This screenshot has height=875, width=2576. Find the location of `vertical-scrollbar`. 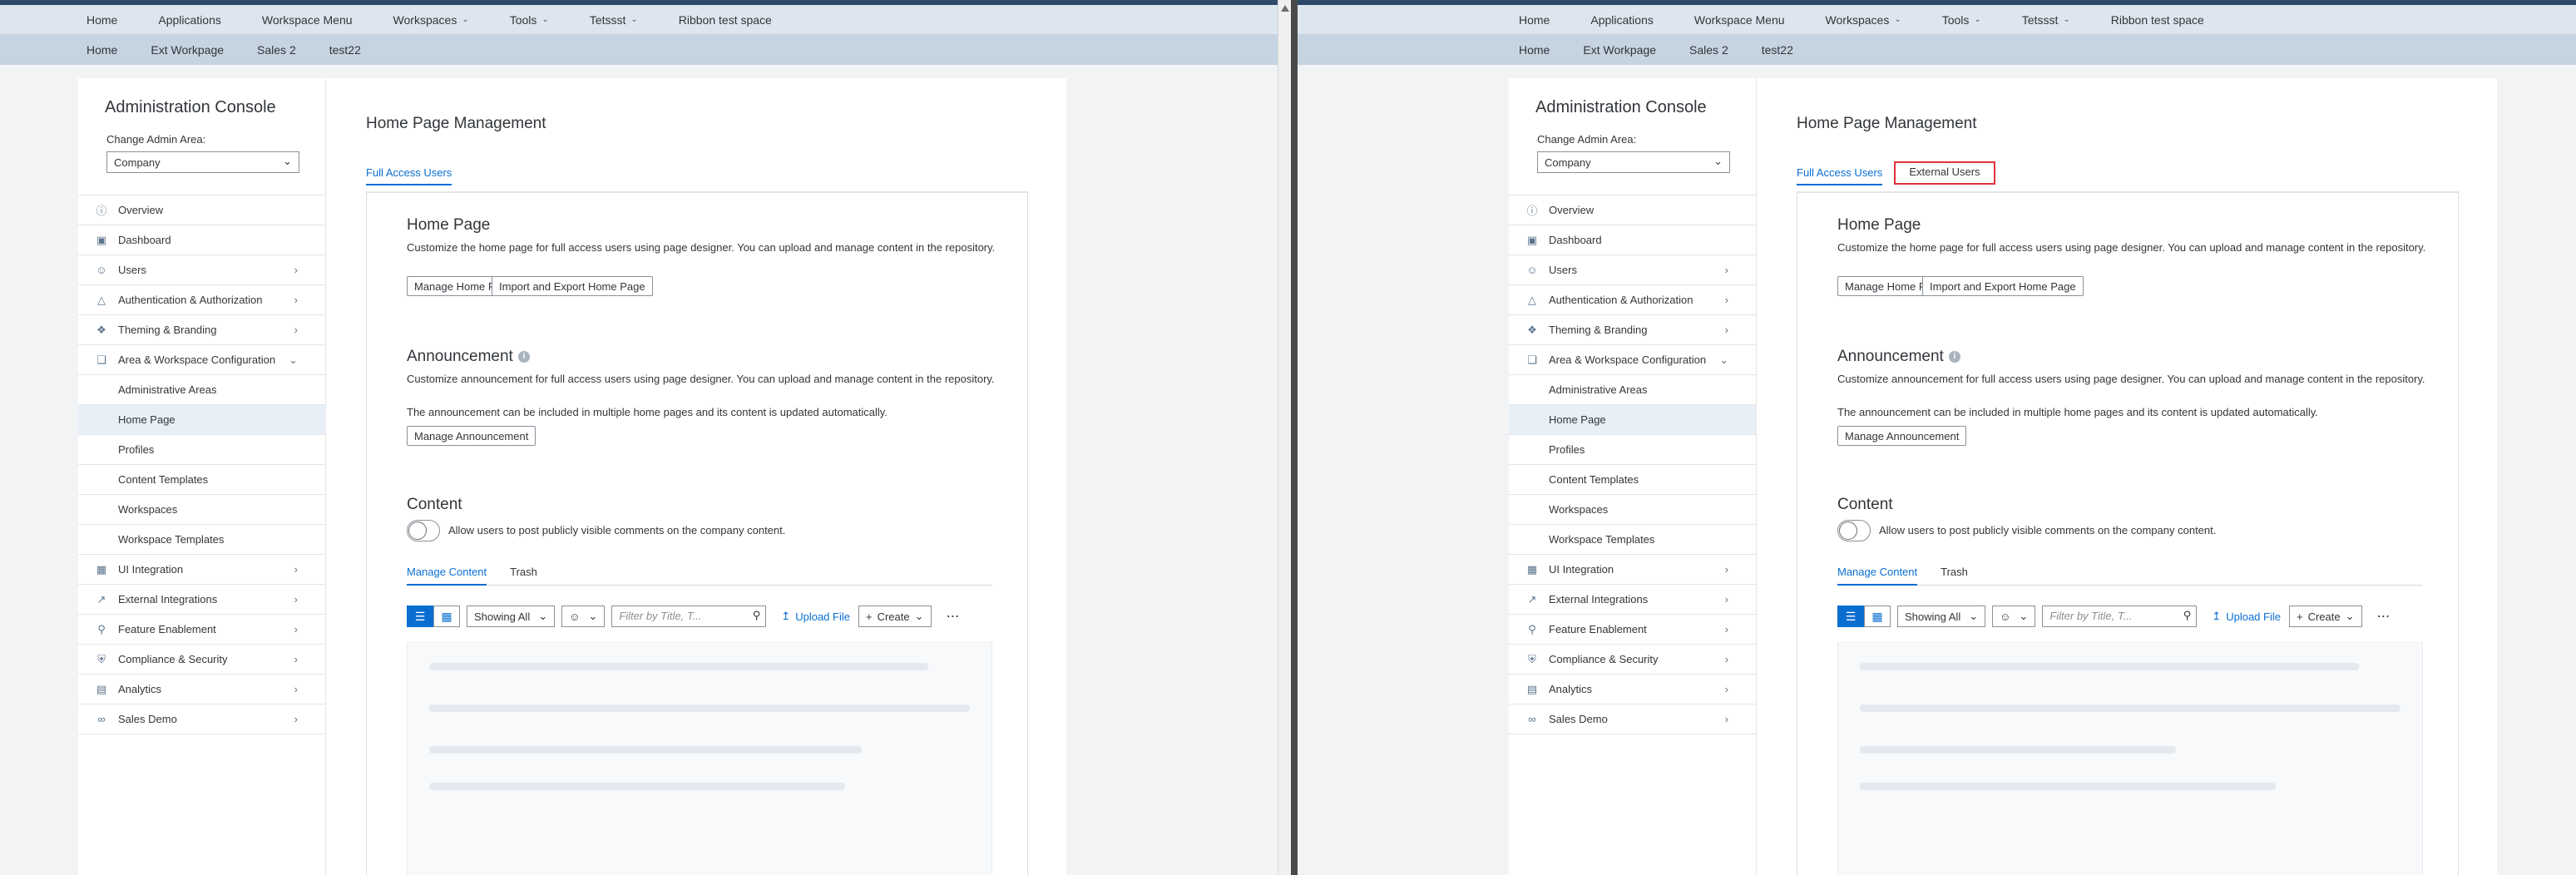

vertical-scrollbar is located at coordinates (1284, 437).